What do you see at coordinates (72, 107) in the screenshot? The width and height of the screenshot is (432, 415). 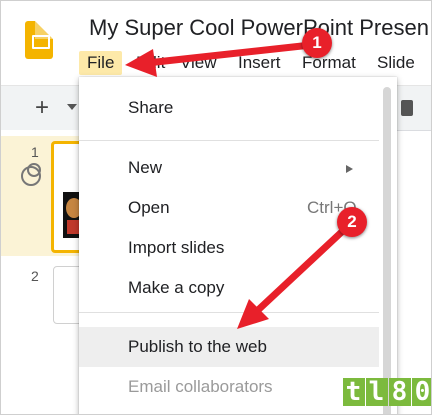 I see `chevron-down-icon` at bounding box center [72, 107].